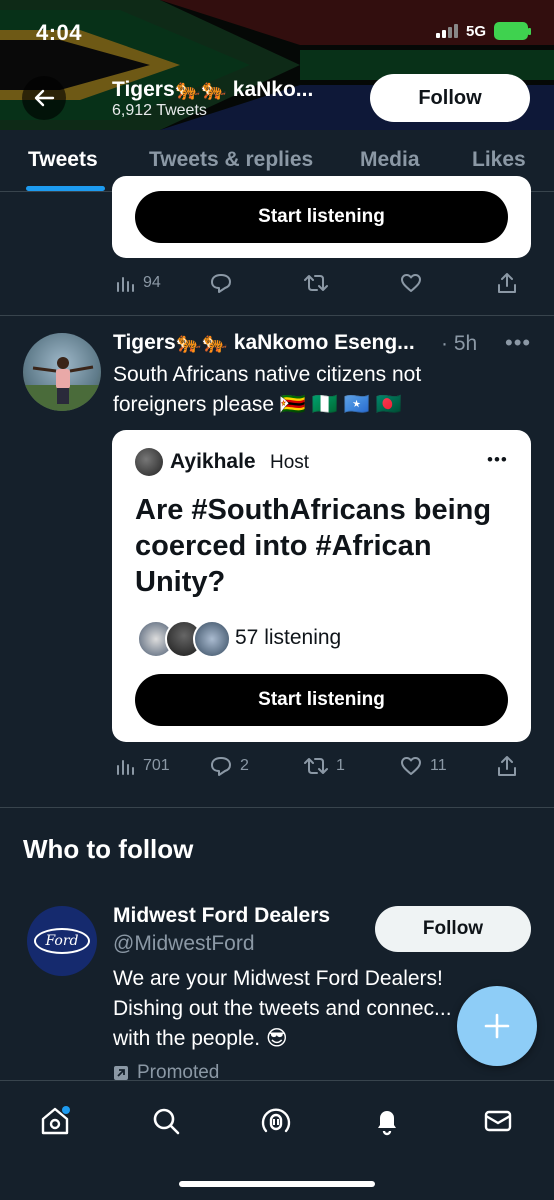  Describe the element at coordinates (138, 283) in the screenshot. I see `views-action: 94` at that location.